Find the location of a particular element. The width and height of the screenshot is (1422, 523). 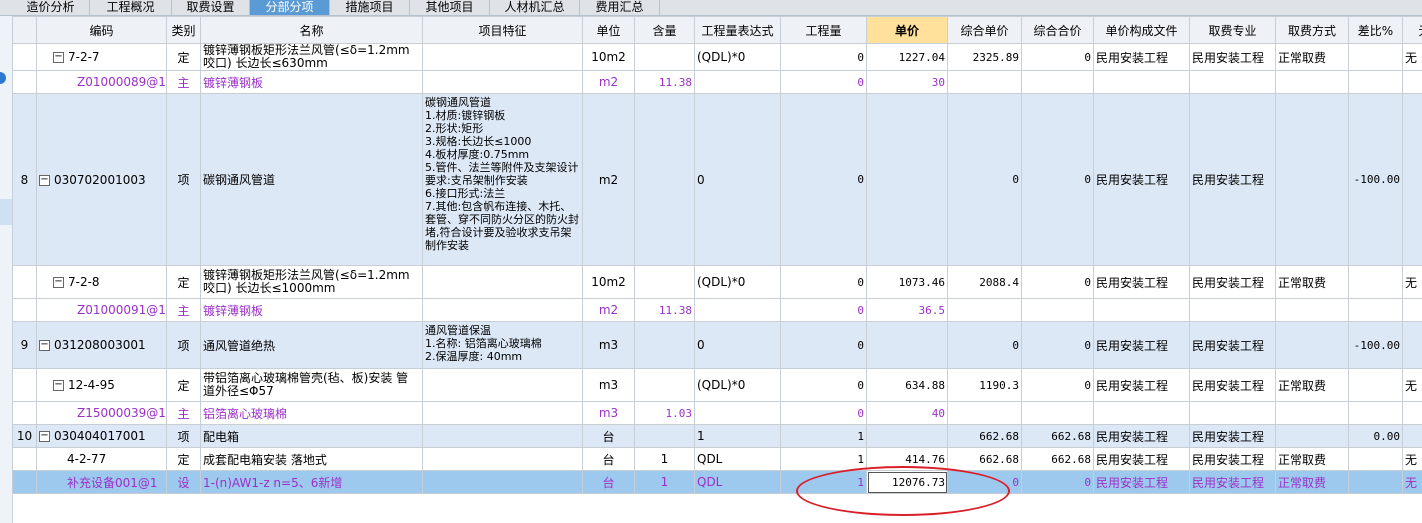

tab-fee-settings: 取费设置 is located at coordinates (211, 7).